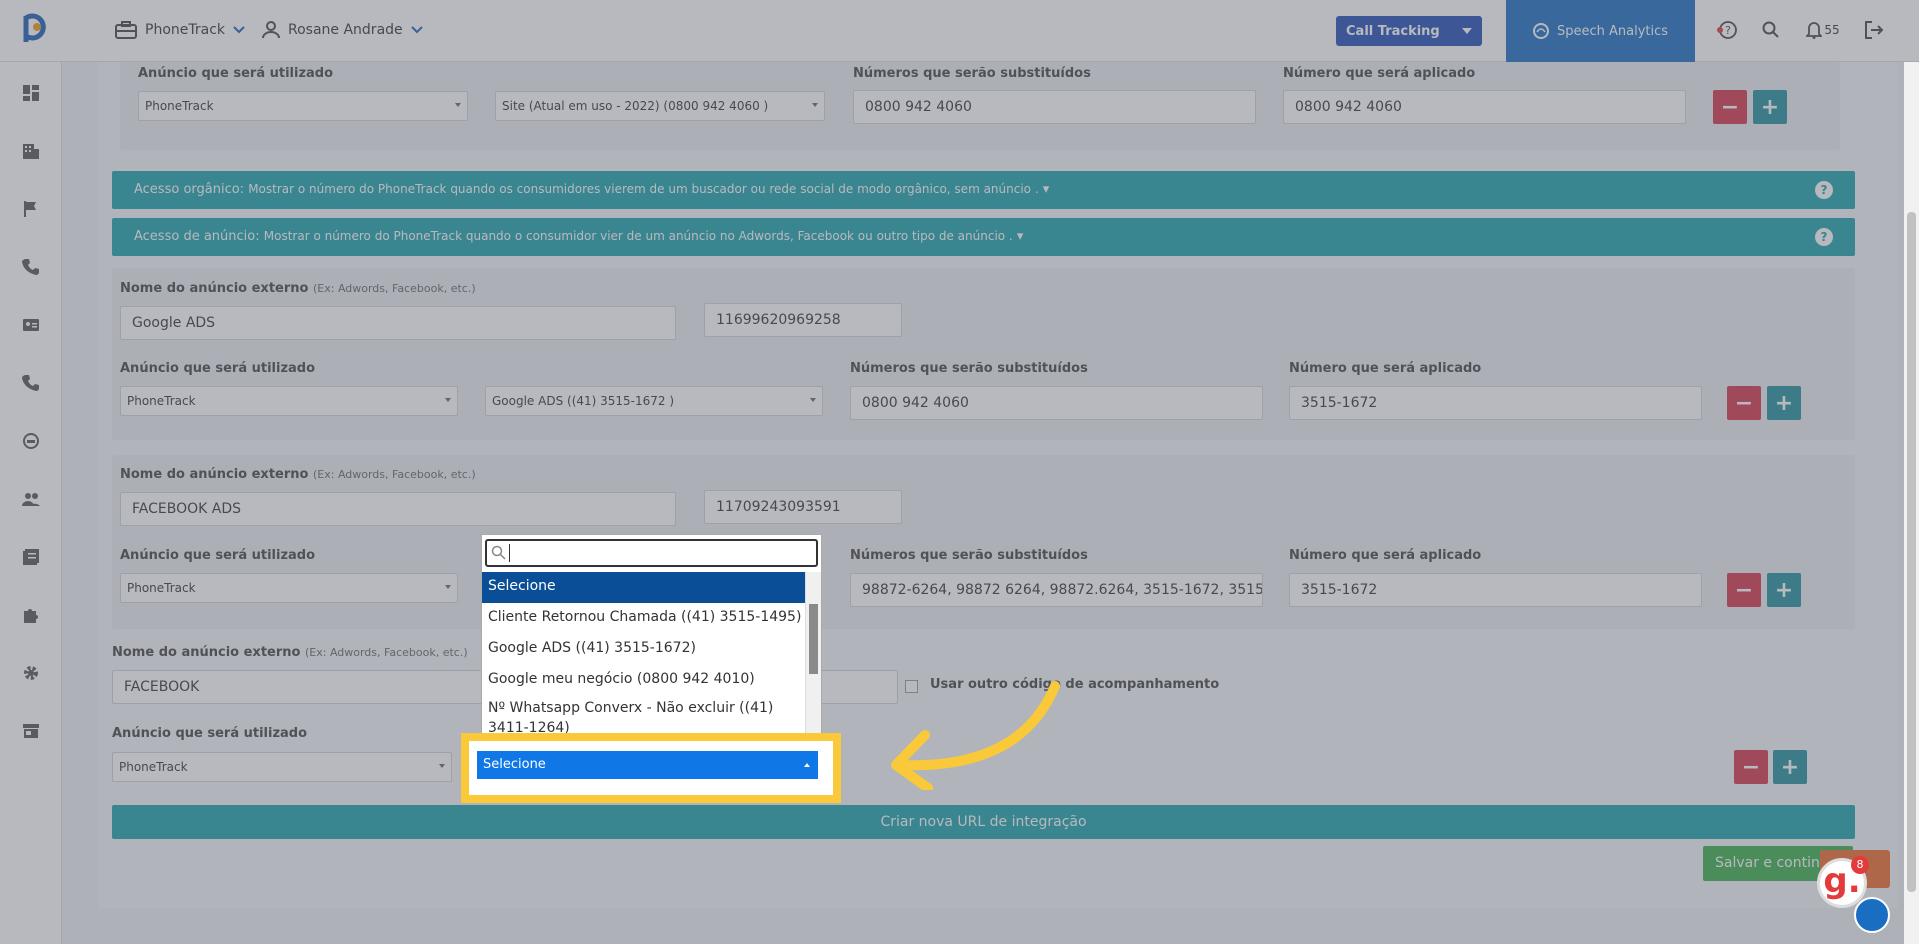 The height and width of the screenshot is (944, 1919). Describe the element at coordinates (975, 735) in the screenshot. I see `pointer-arrow-icon` at that location.